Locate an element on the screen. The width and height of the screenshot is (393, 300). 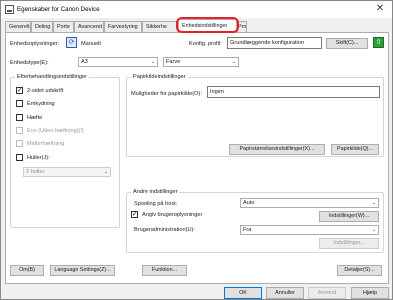
window-title: Egenskaber for Canon Device is located at coordinates (58, 9).